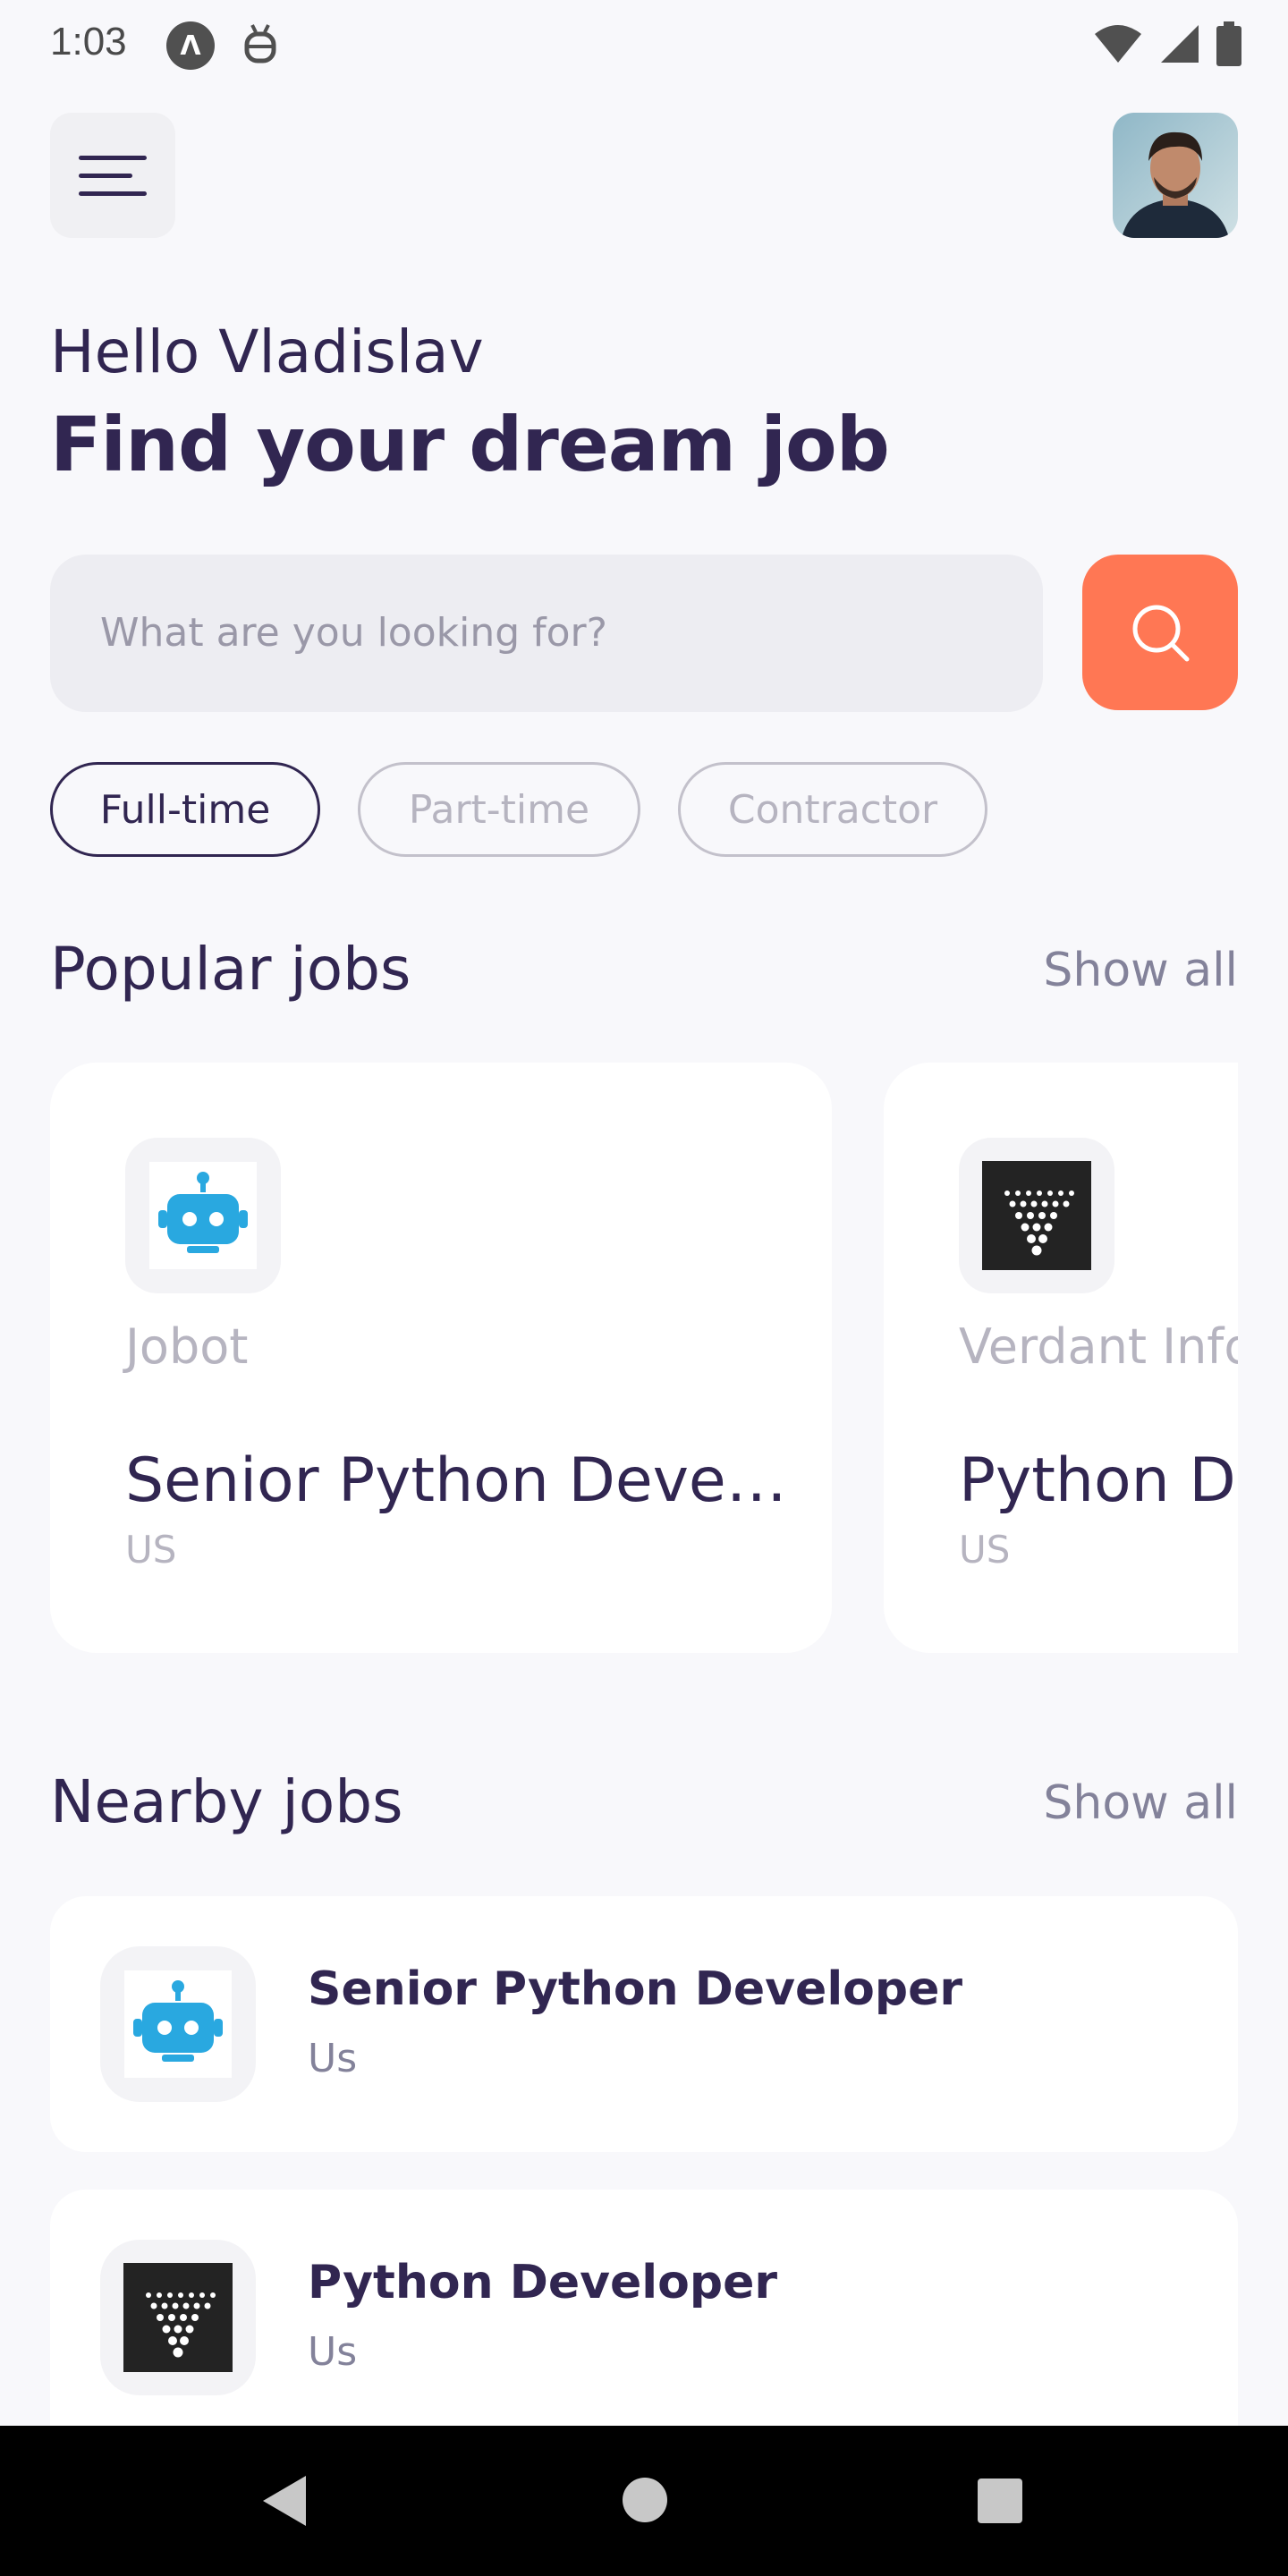 This screenshot has height=2576, width=1288. Describe the element at coordinates (187, 1346) in the screenshot. I see `company-name: Jobot` at that location.